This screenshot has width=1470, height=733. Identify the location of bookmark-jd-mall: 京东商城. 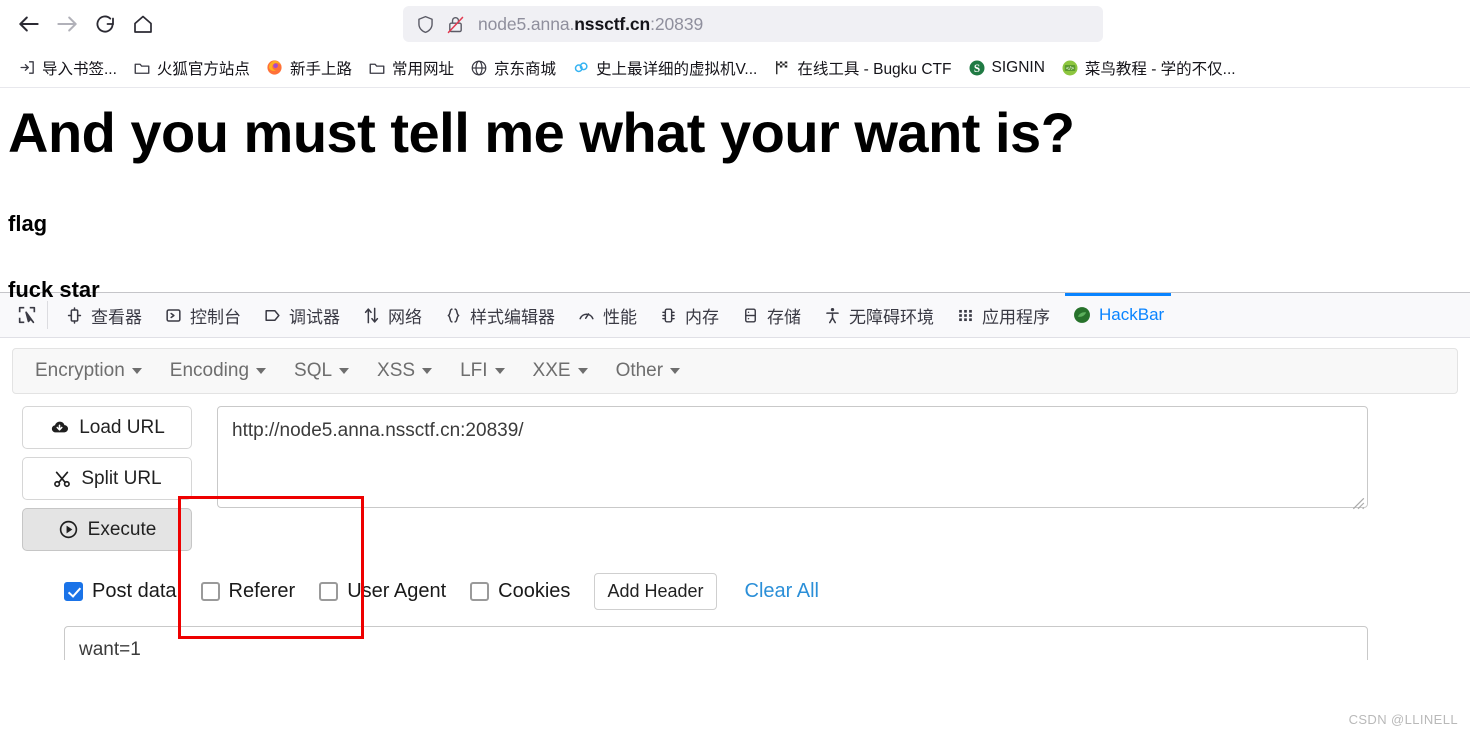
(513, 68).